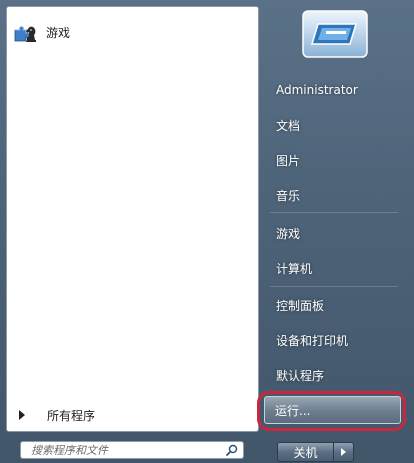  I want to click on shutdown-options-button, so click(344, 452).